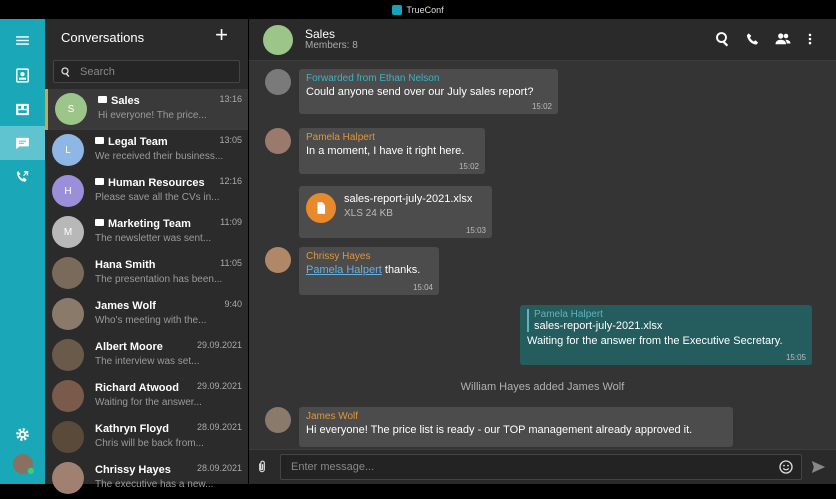  I want to click on quote-author: Pamela Halpert, so click(568, 314).